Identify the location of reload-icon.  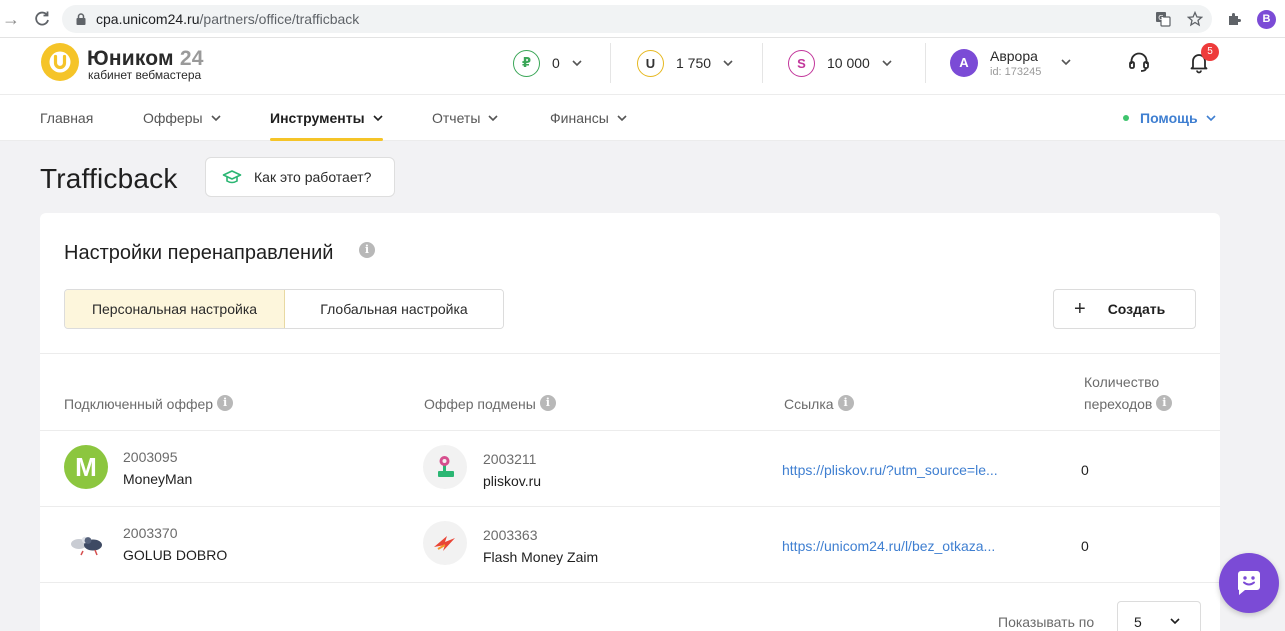
(42, 19).